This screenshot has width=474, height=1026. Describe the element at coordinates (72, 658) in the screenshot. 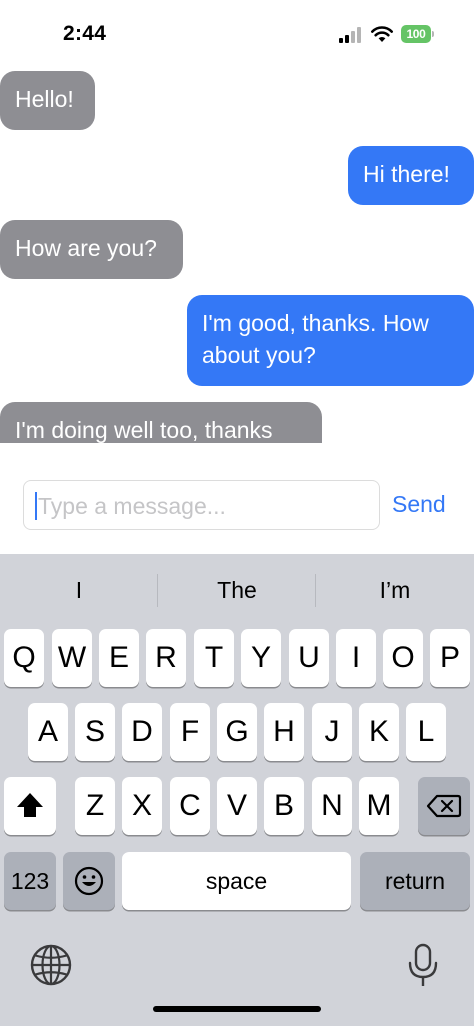

I see `key-w: W` at that location.